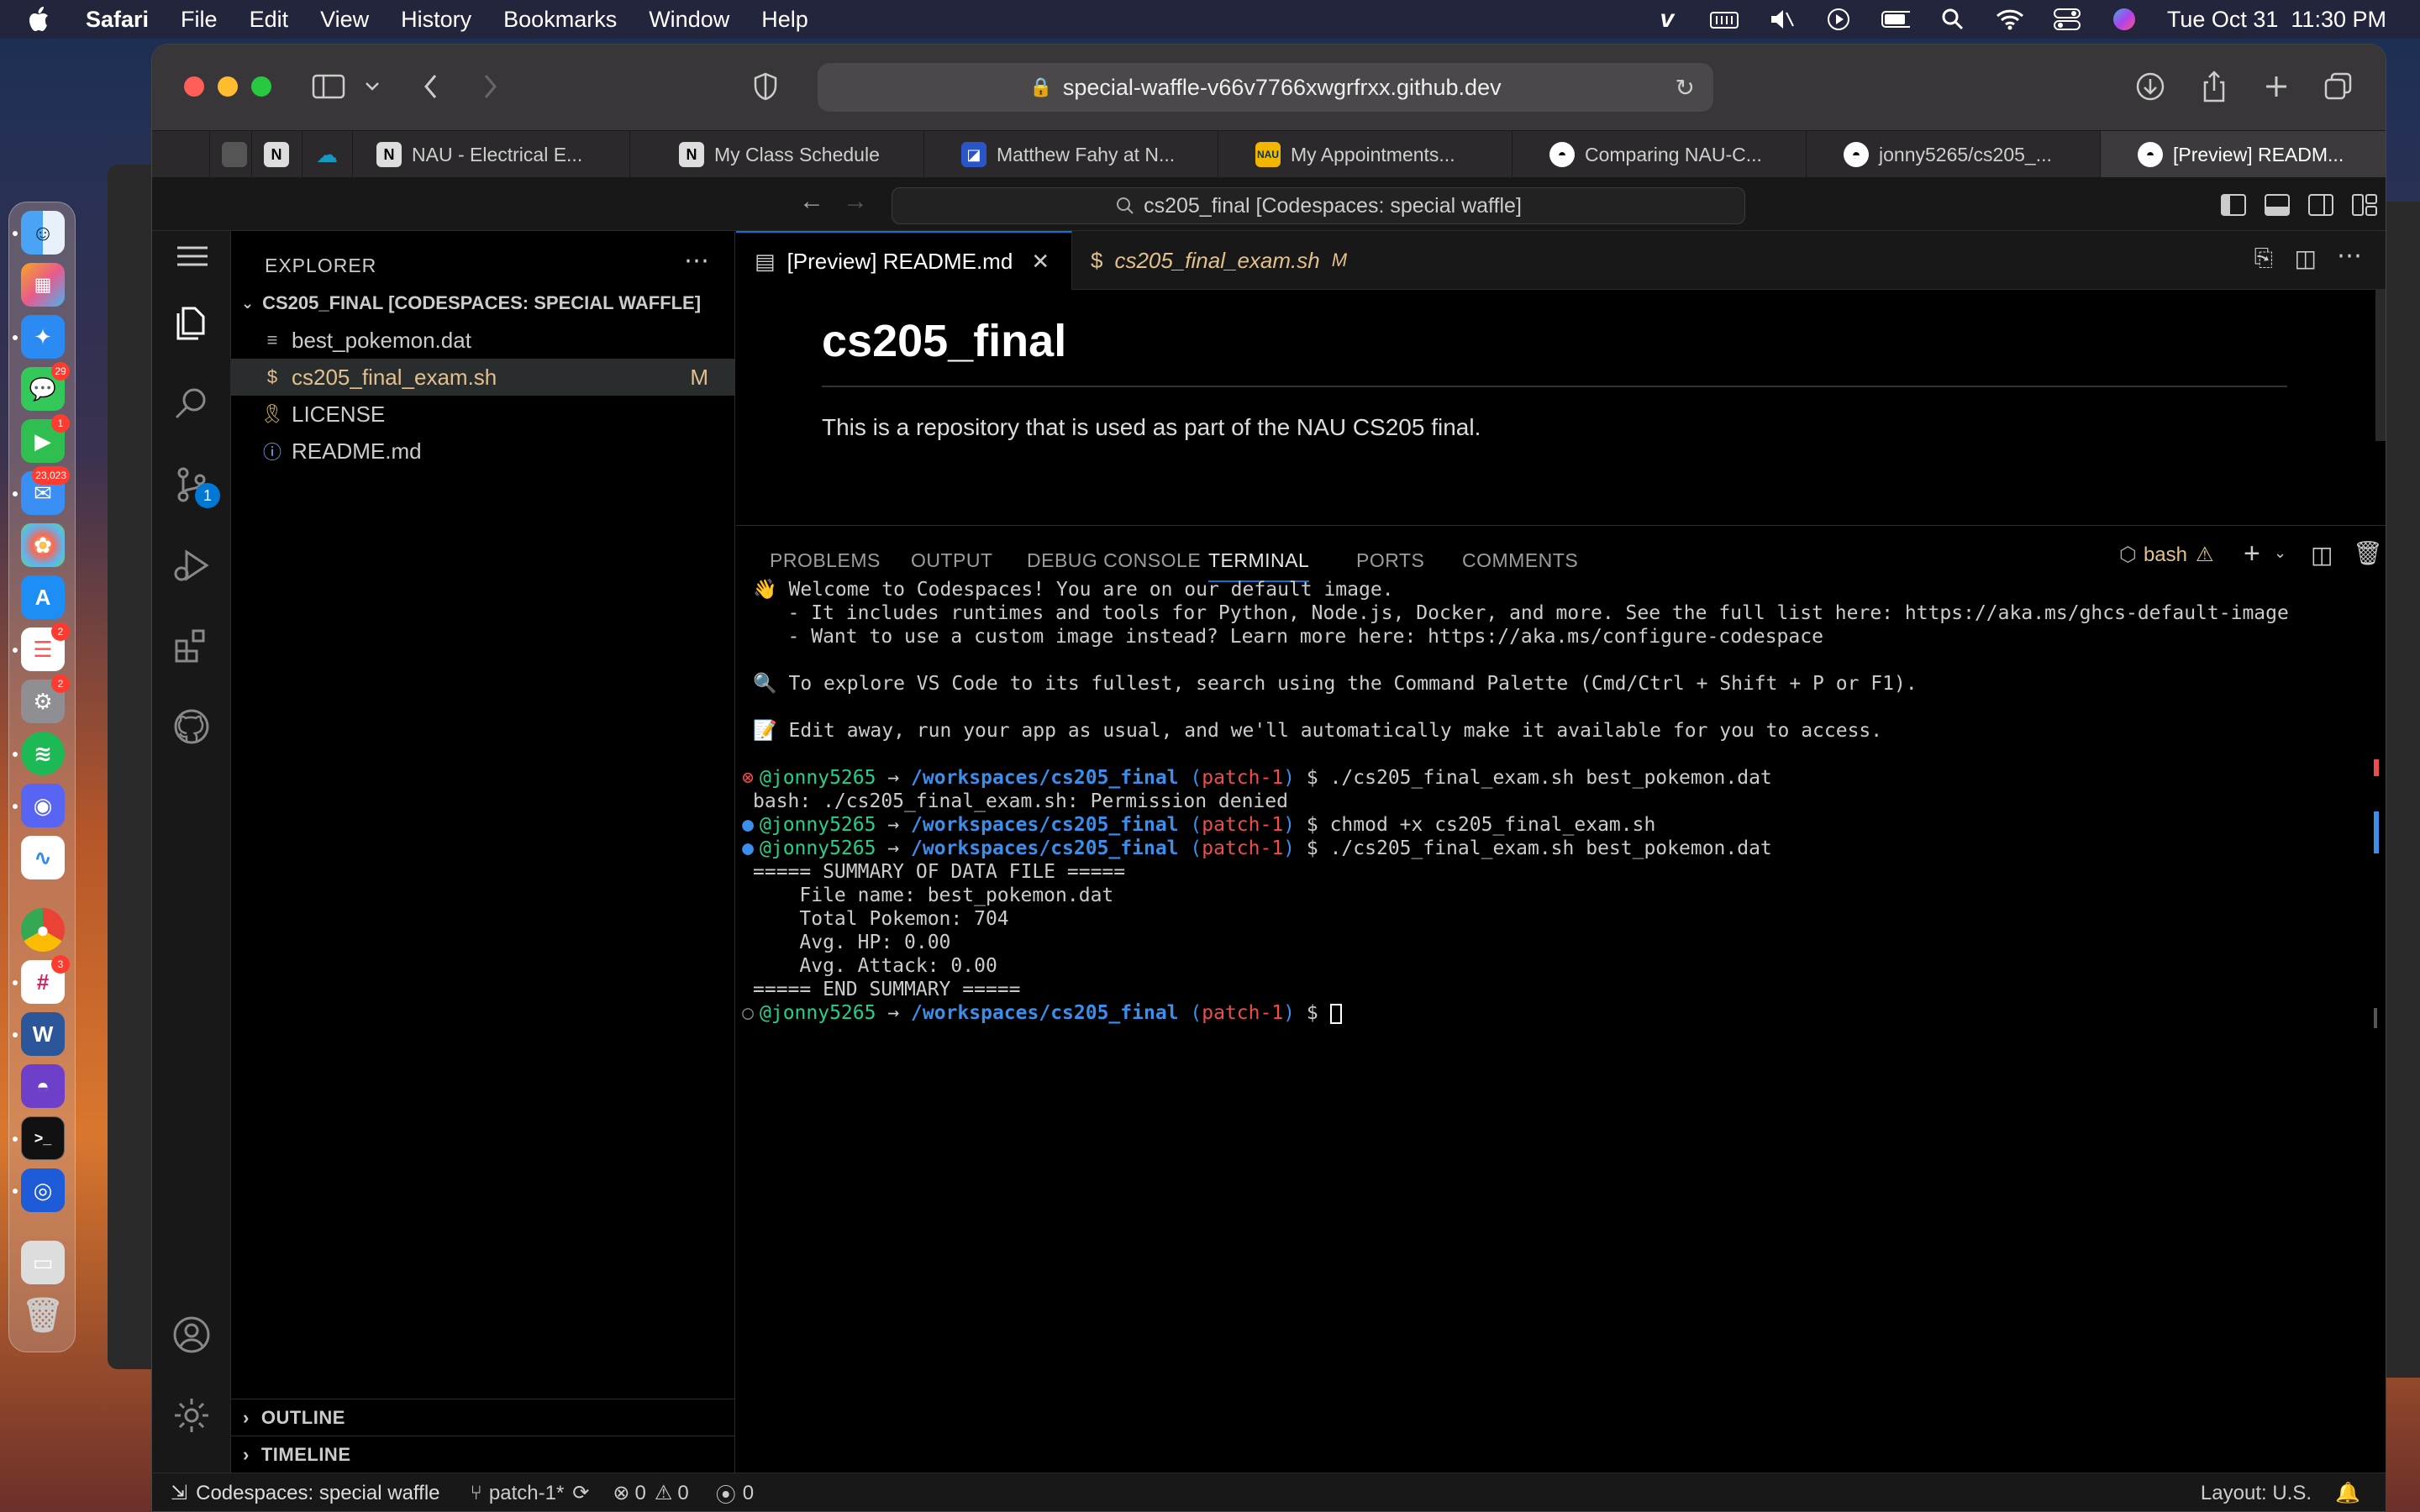 The height and width of the screenshot is (1512, 2420). What do you see at coordinates (2166, 555) in the screenshot?
I see `terminal-shell-selector: ⬡ bash ⚠` at bounding box center [2166, 555].